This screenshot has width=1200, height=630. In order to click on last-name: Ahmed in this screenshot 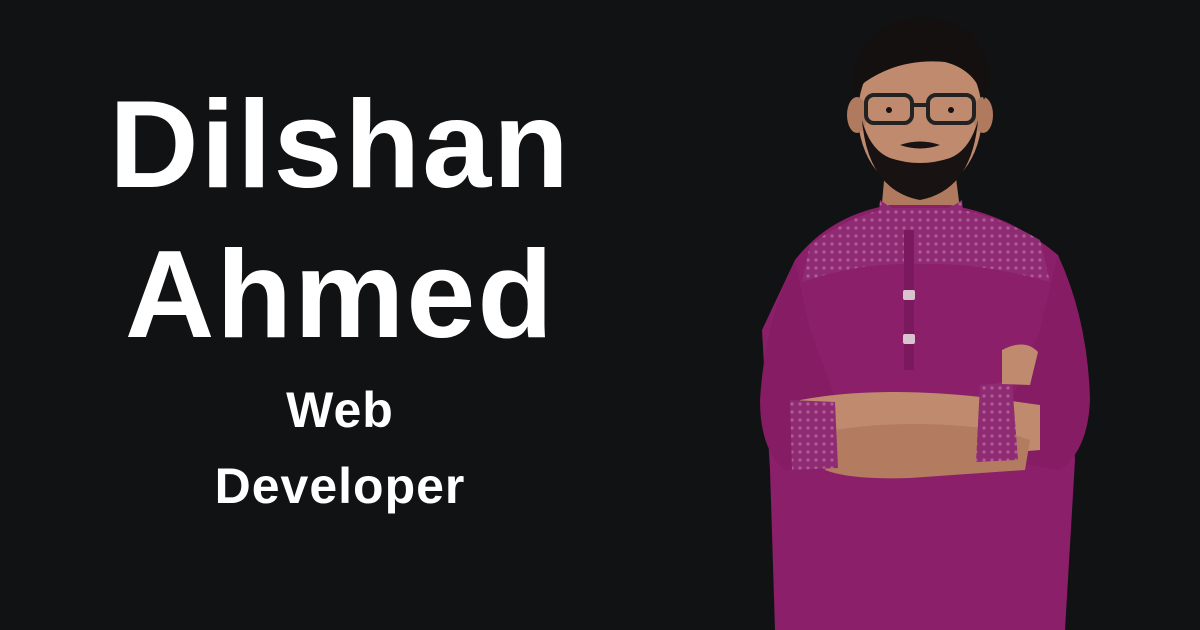, I will do `click(340, 295)`.